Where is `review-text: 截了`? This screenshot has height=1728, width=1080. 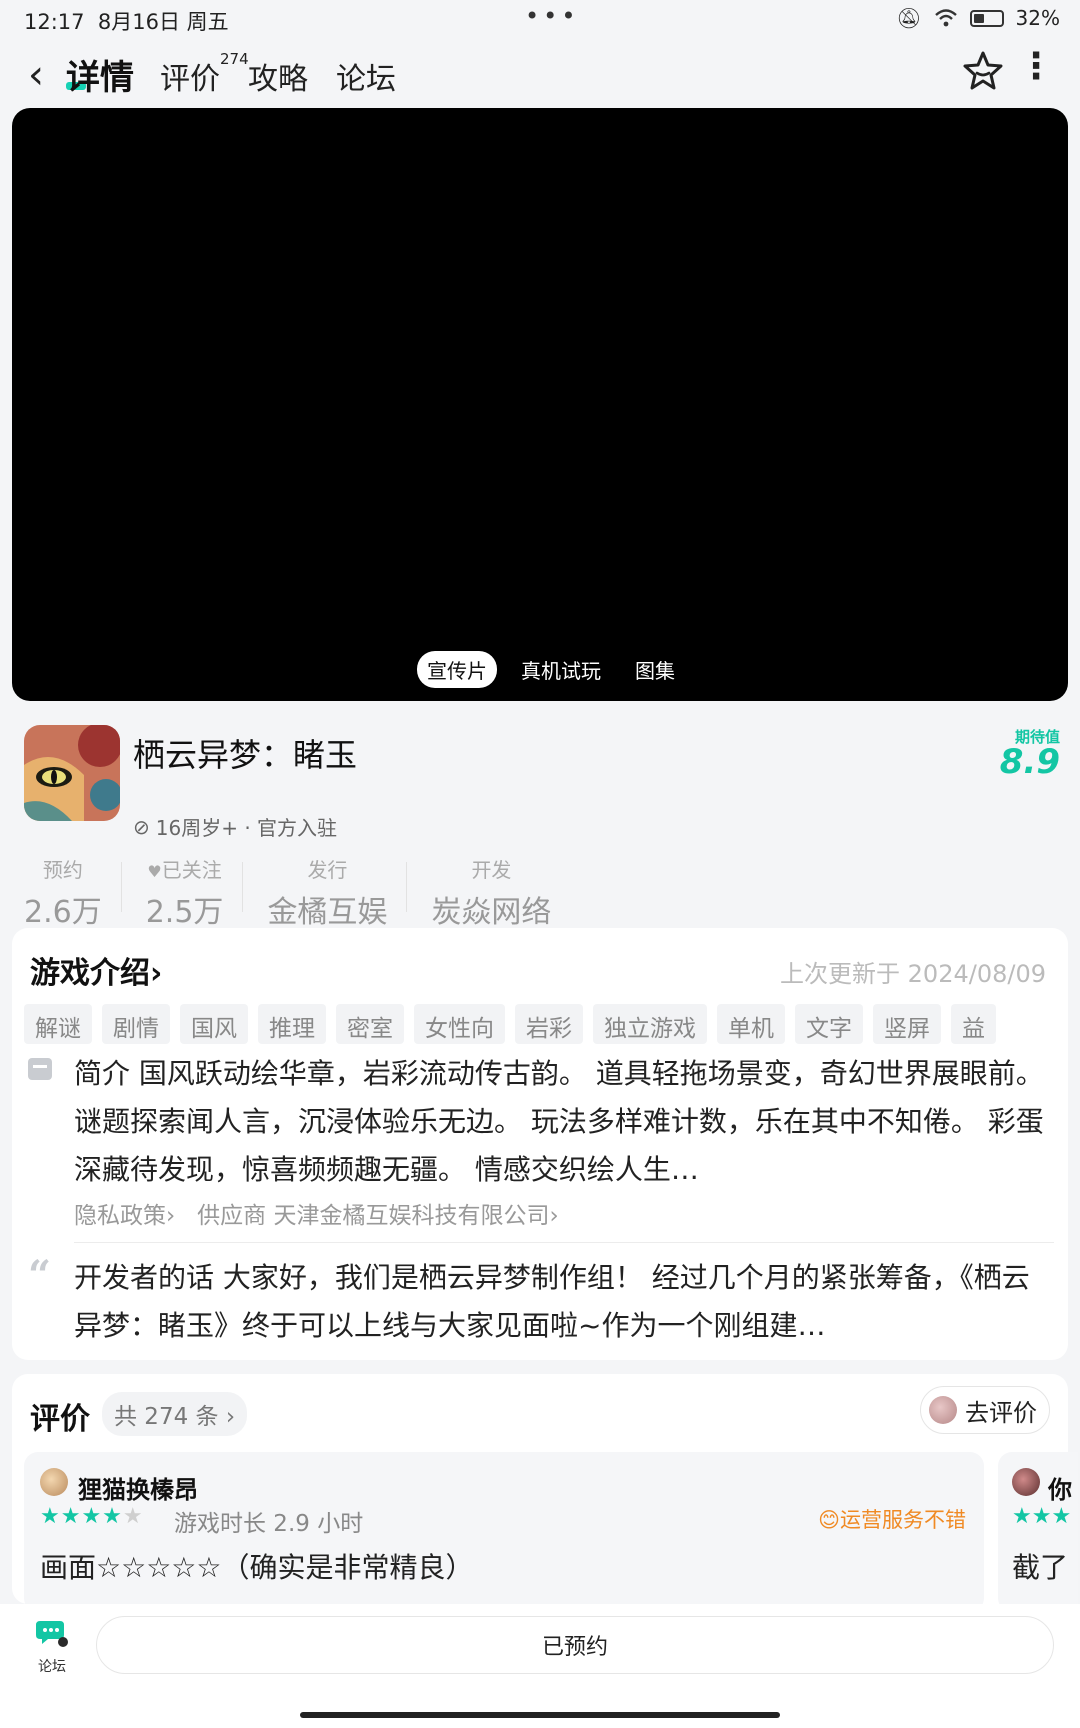
review-text: 截了 is located at coordinates (1040, 1567).